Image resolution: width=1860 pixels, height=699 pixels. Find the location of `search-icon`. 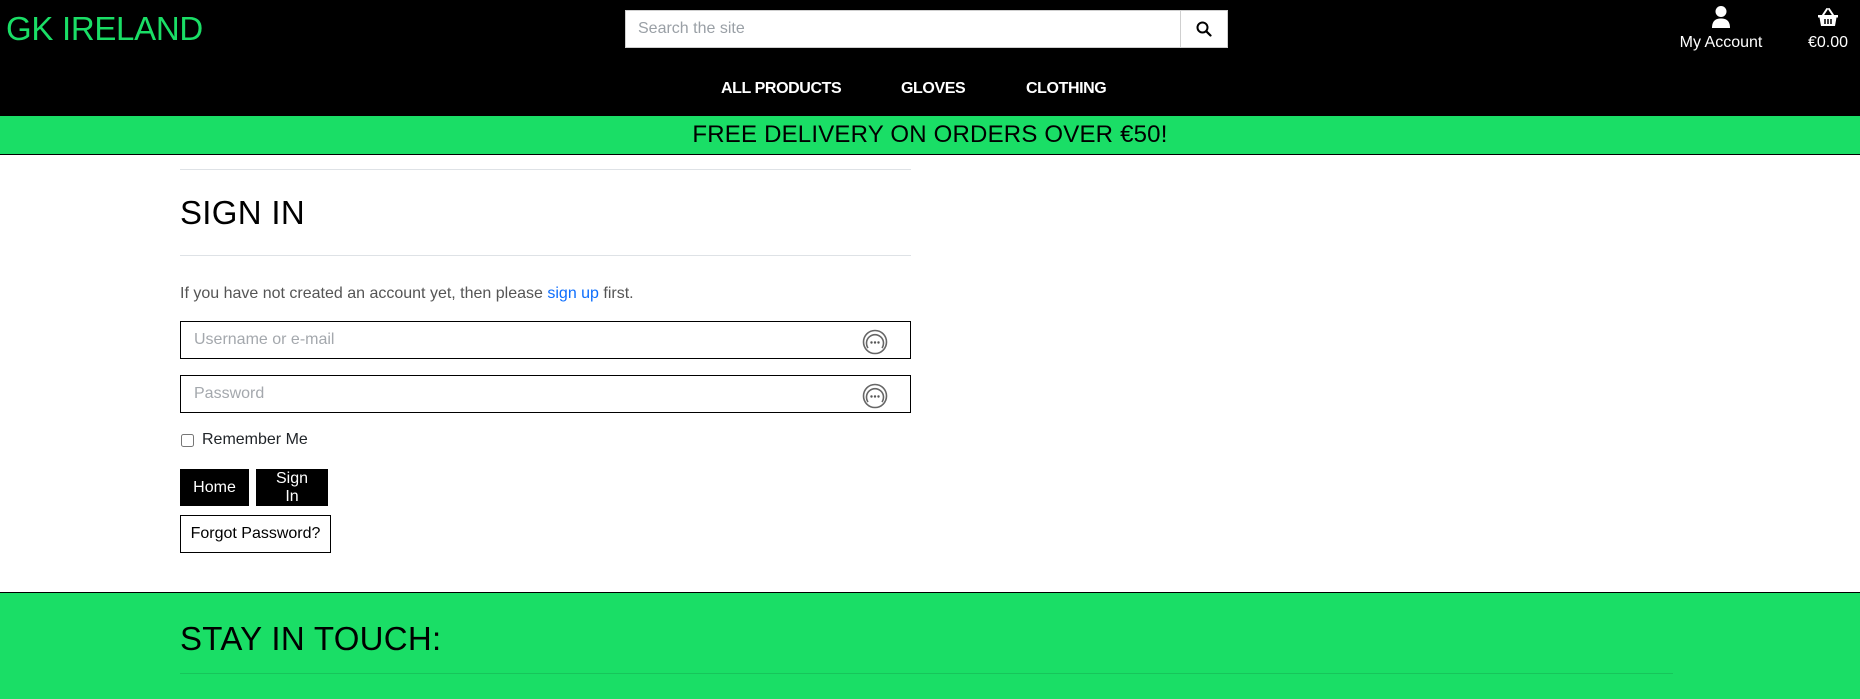

search-icon is located at coordinates (1204, 29).